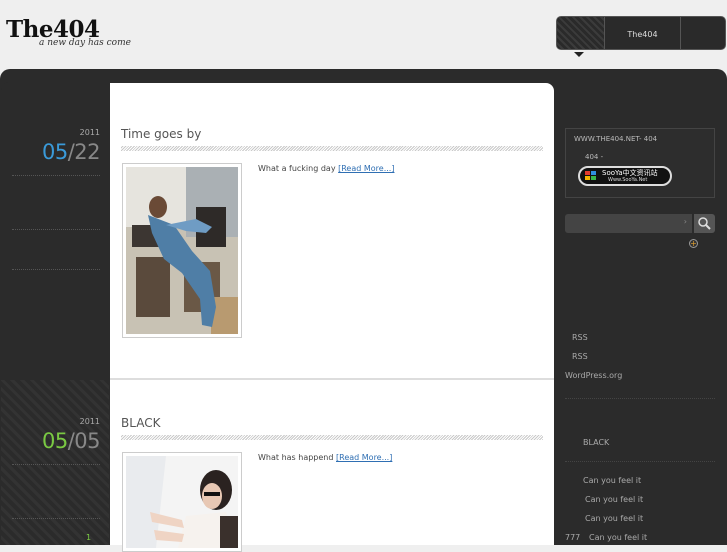 The height and width of the screenshot is (552, 727). I want to click on meta-link-comments-rss: RSS, so click(580, 356).